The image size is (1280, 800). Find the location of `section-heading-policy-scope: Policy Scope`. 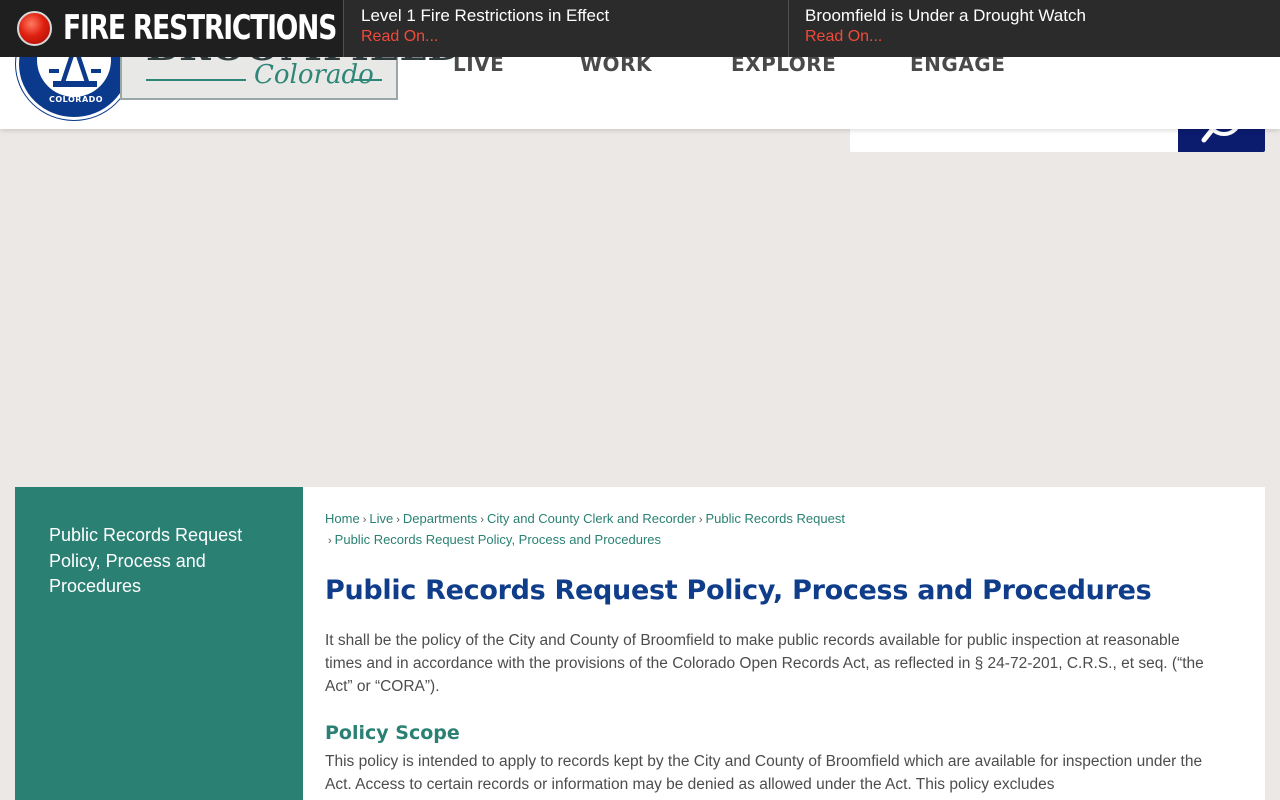

section-heading-policy-scope: Policy Scope is located at coordinates (392, 733).